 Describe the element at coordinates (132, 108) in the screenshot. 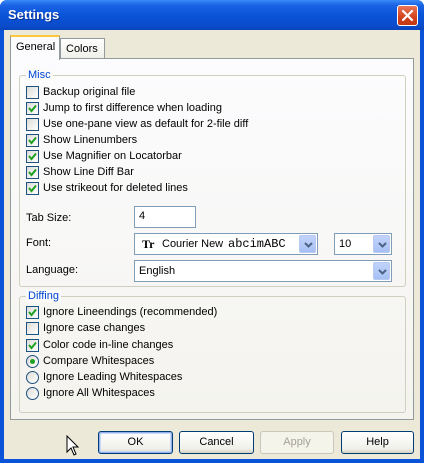

I see `option-label: Jump to first difference when loading` at that location.